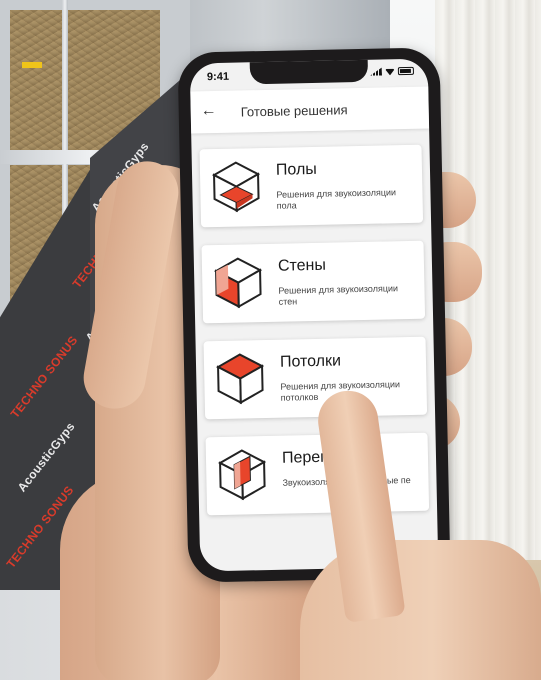  What do you see at coordinates (209, 111) in the screenshot?
I see `back-arrow-icon: ←` at bounding box center [209, 111].